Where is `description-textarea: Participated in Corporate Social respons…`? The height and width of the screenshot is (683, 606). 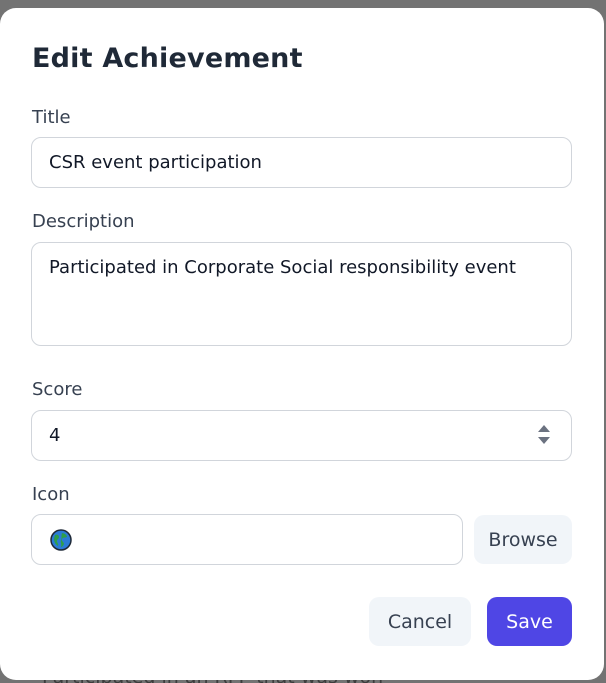 description-textarea: Participated in Corporate Social respons… is located at coordinates (301, 294).